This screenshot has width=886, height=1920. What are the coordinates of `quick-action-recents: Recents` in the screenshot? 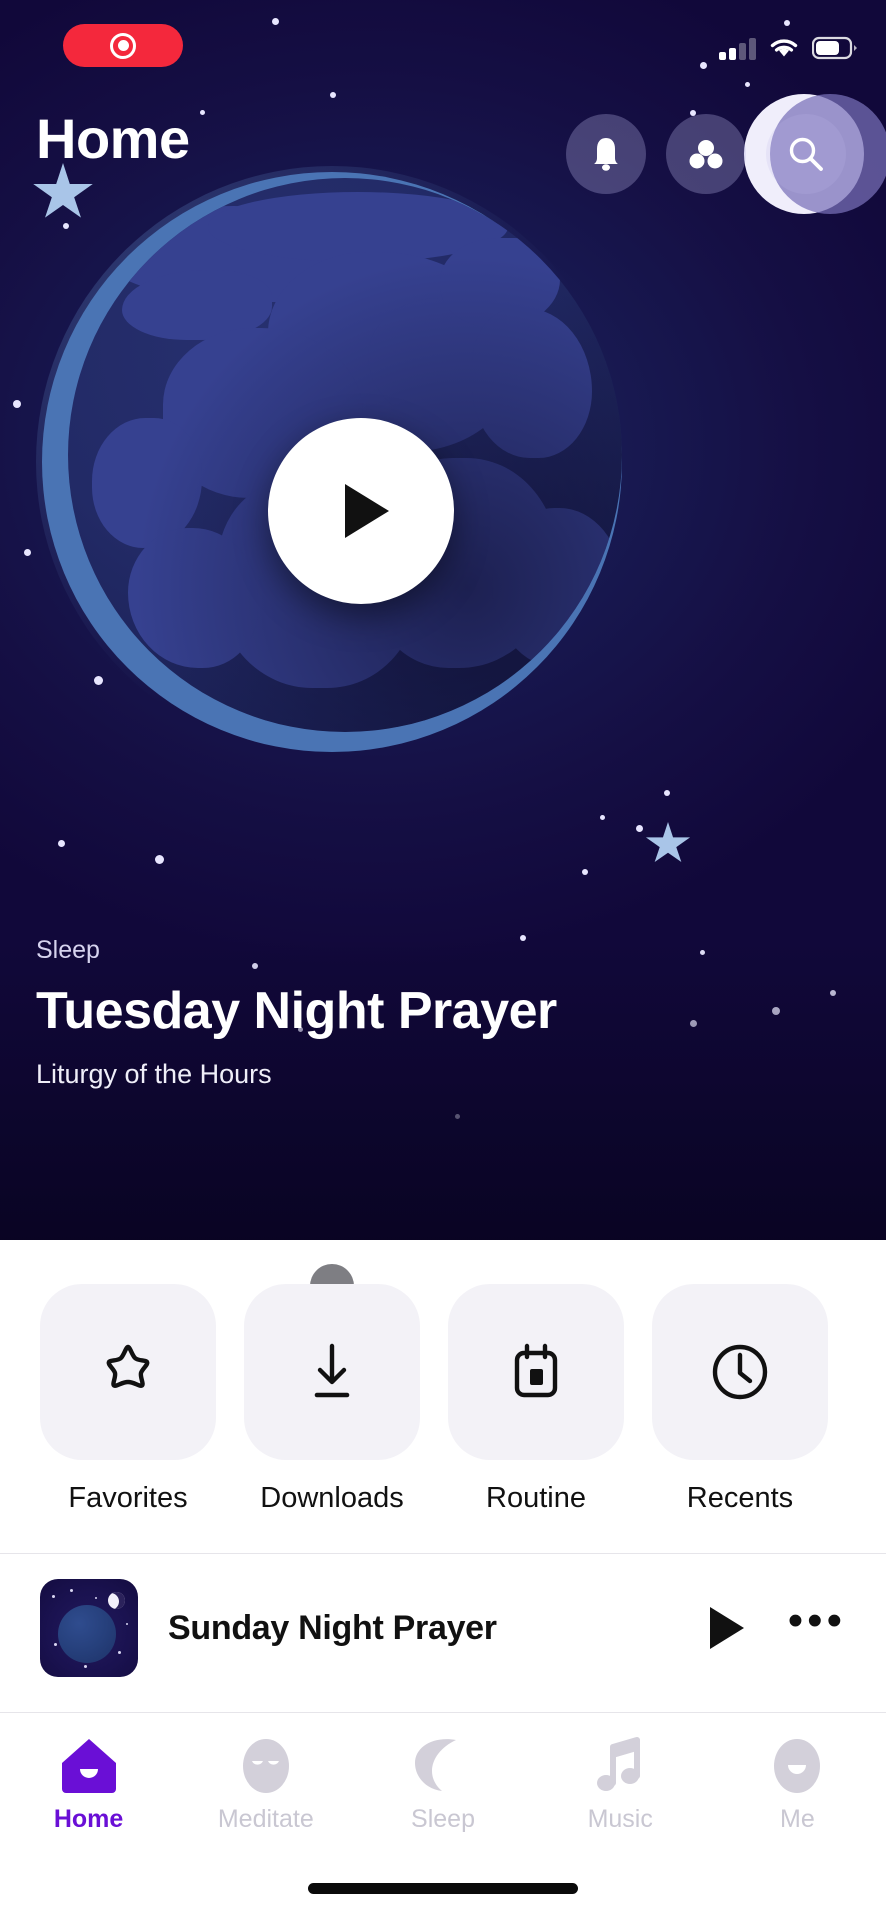 It's located at (740, 1399).